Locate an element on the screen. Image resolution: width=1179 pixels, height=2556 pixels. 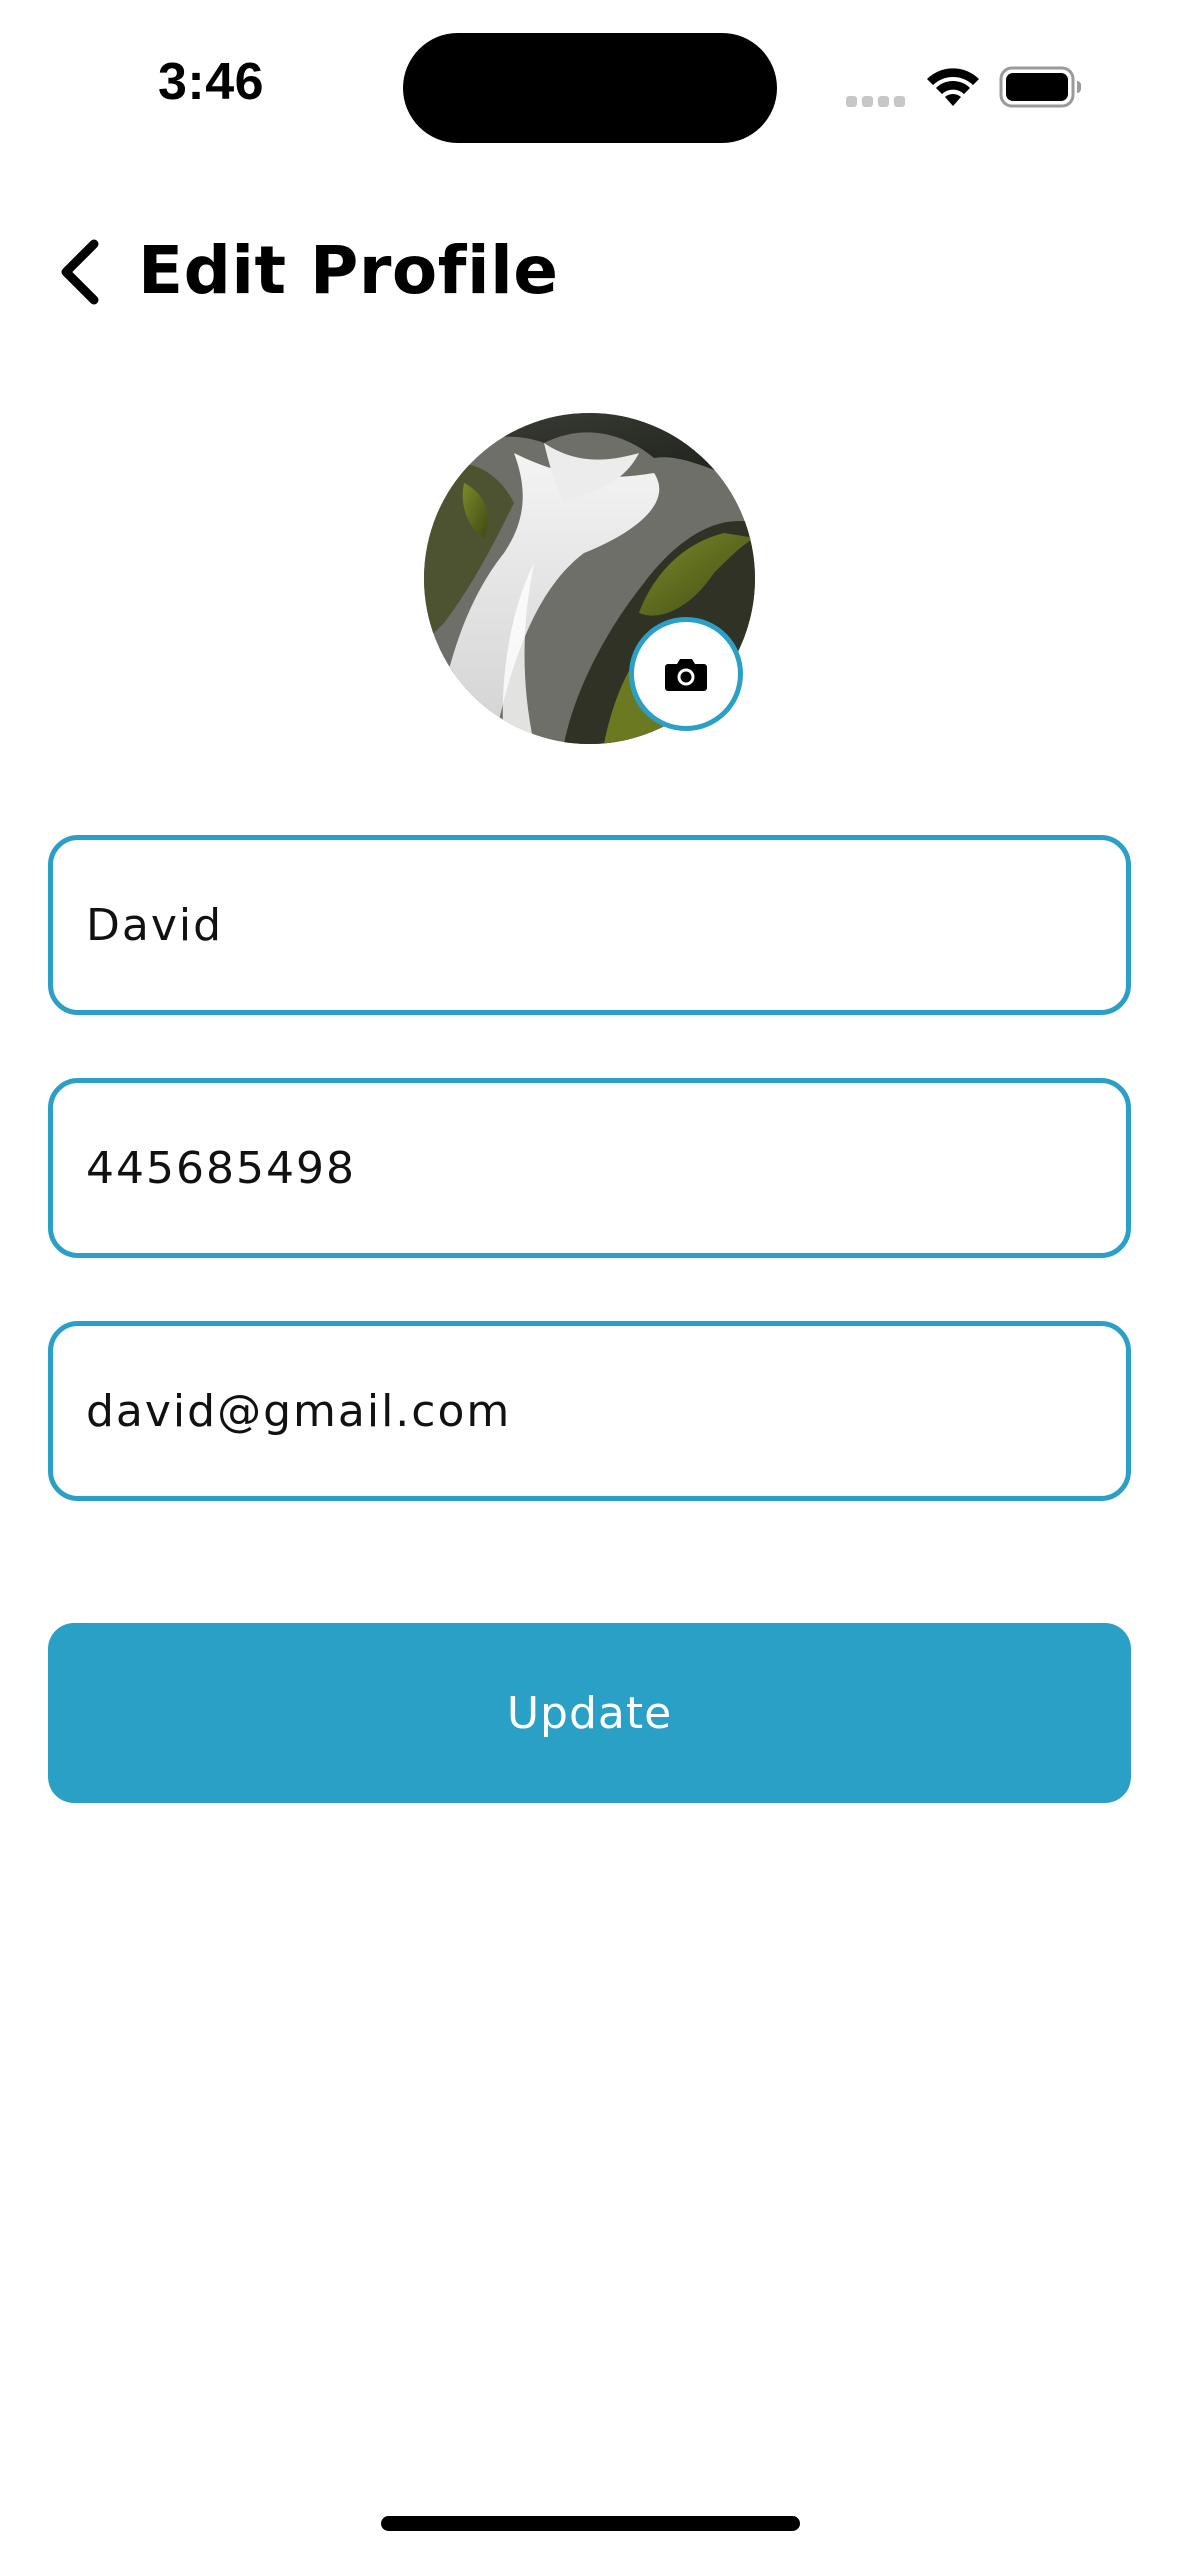
back-chevron-icon is located at coordinates (80, 272).